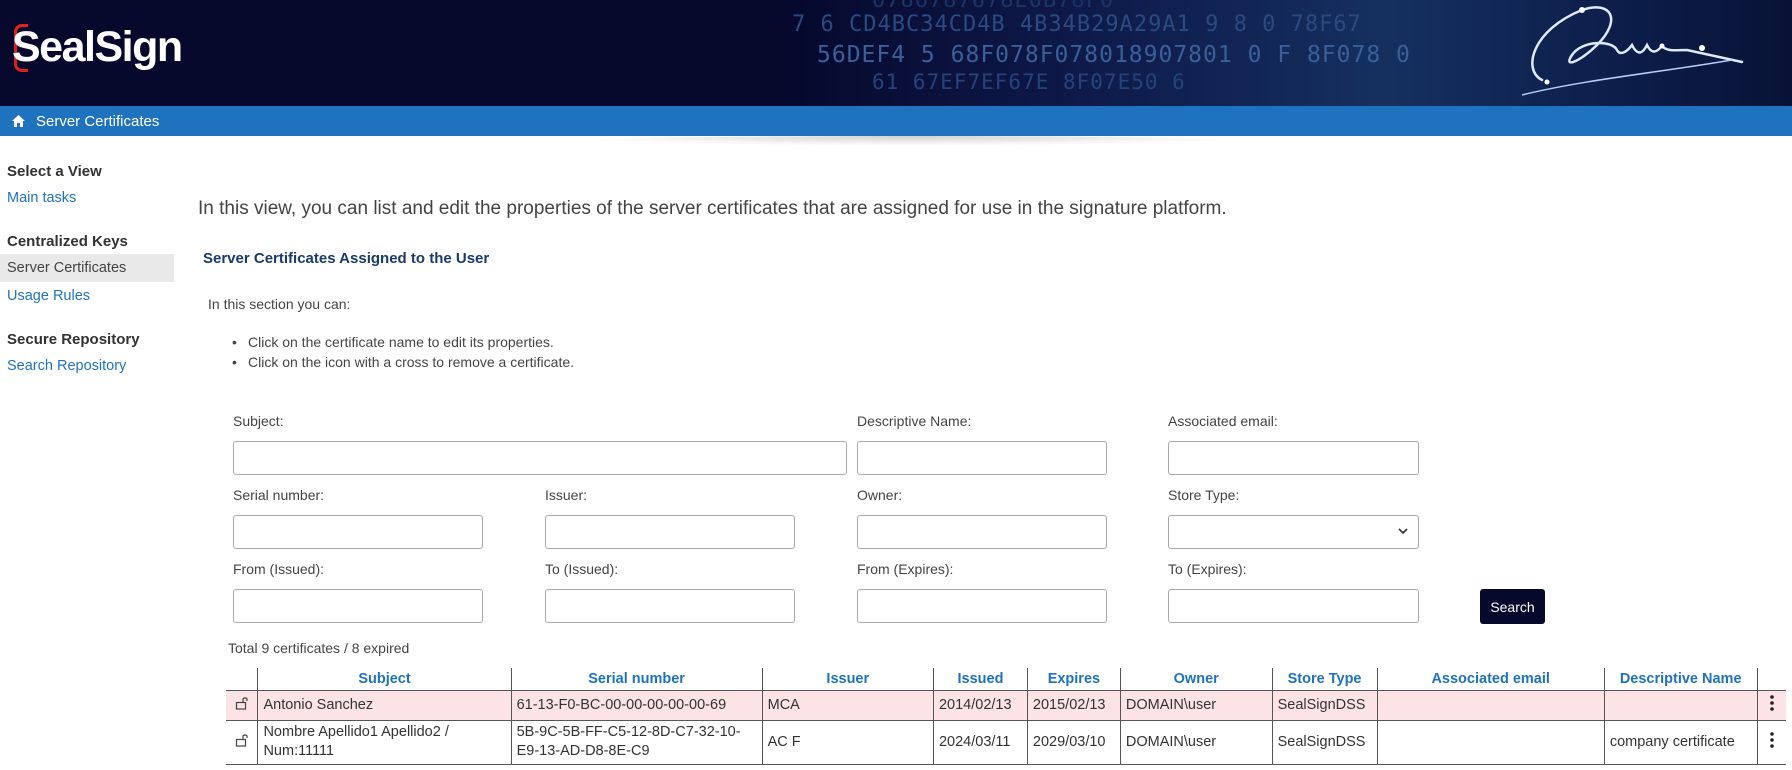  I want to click on owner-label: Owner:, so click(880, 495).